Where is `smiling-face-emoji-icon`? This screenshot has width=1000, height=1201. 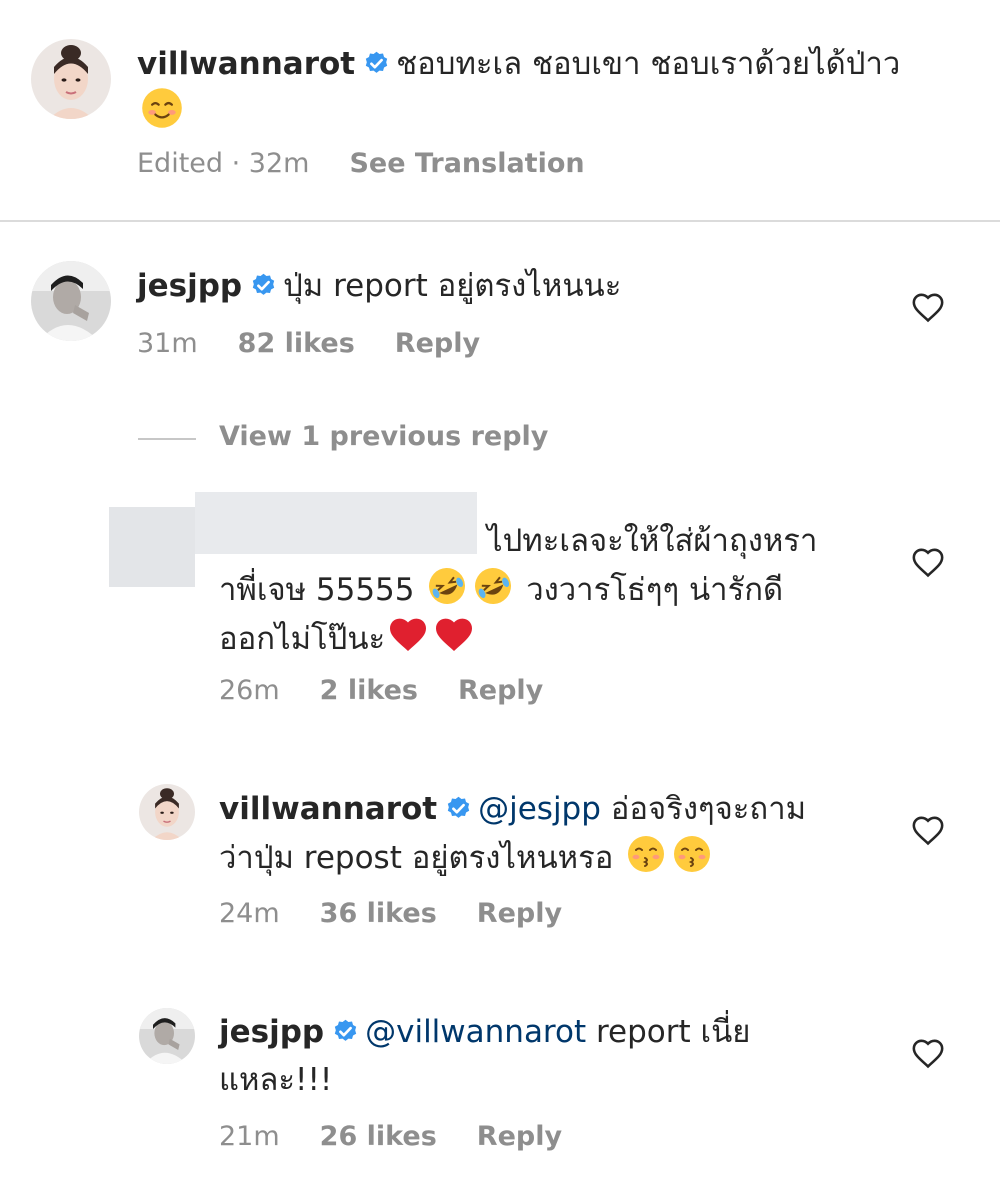 smiling-face-emoji-icon is located at coordinates (162, 108).